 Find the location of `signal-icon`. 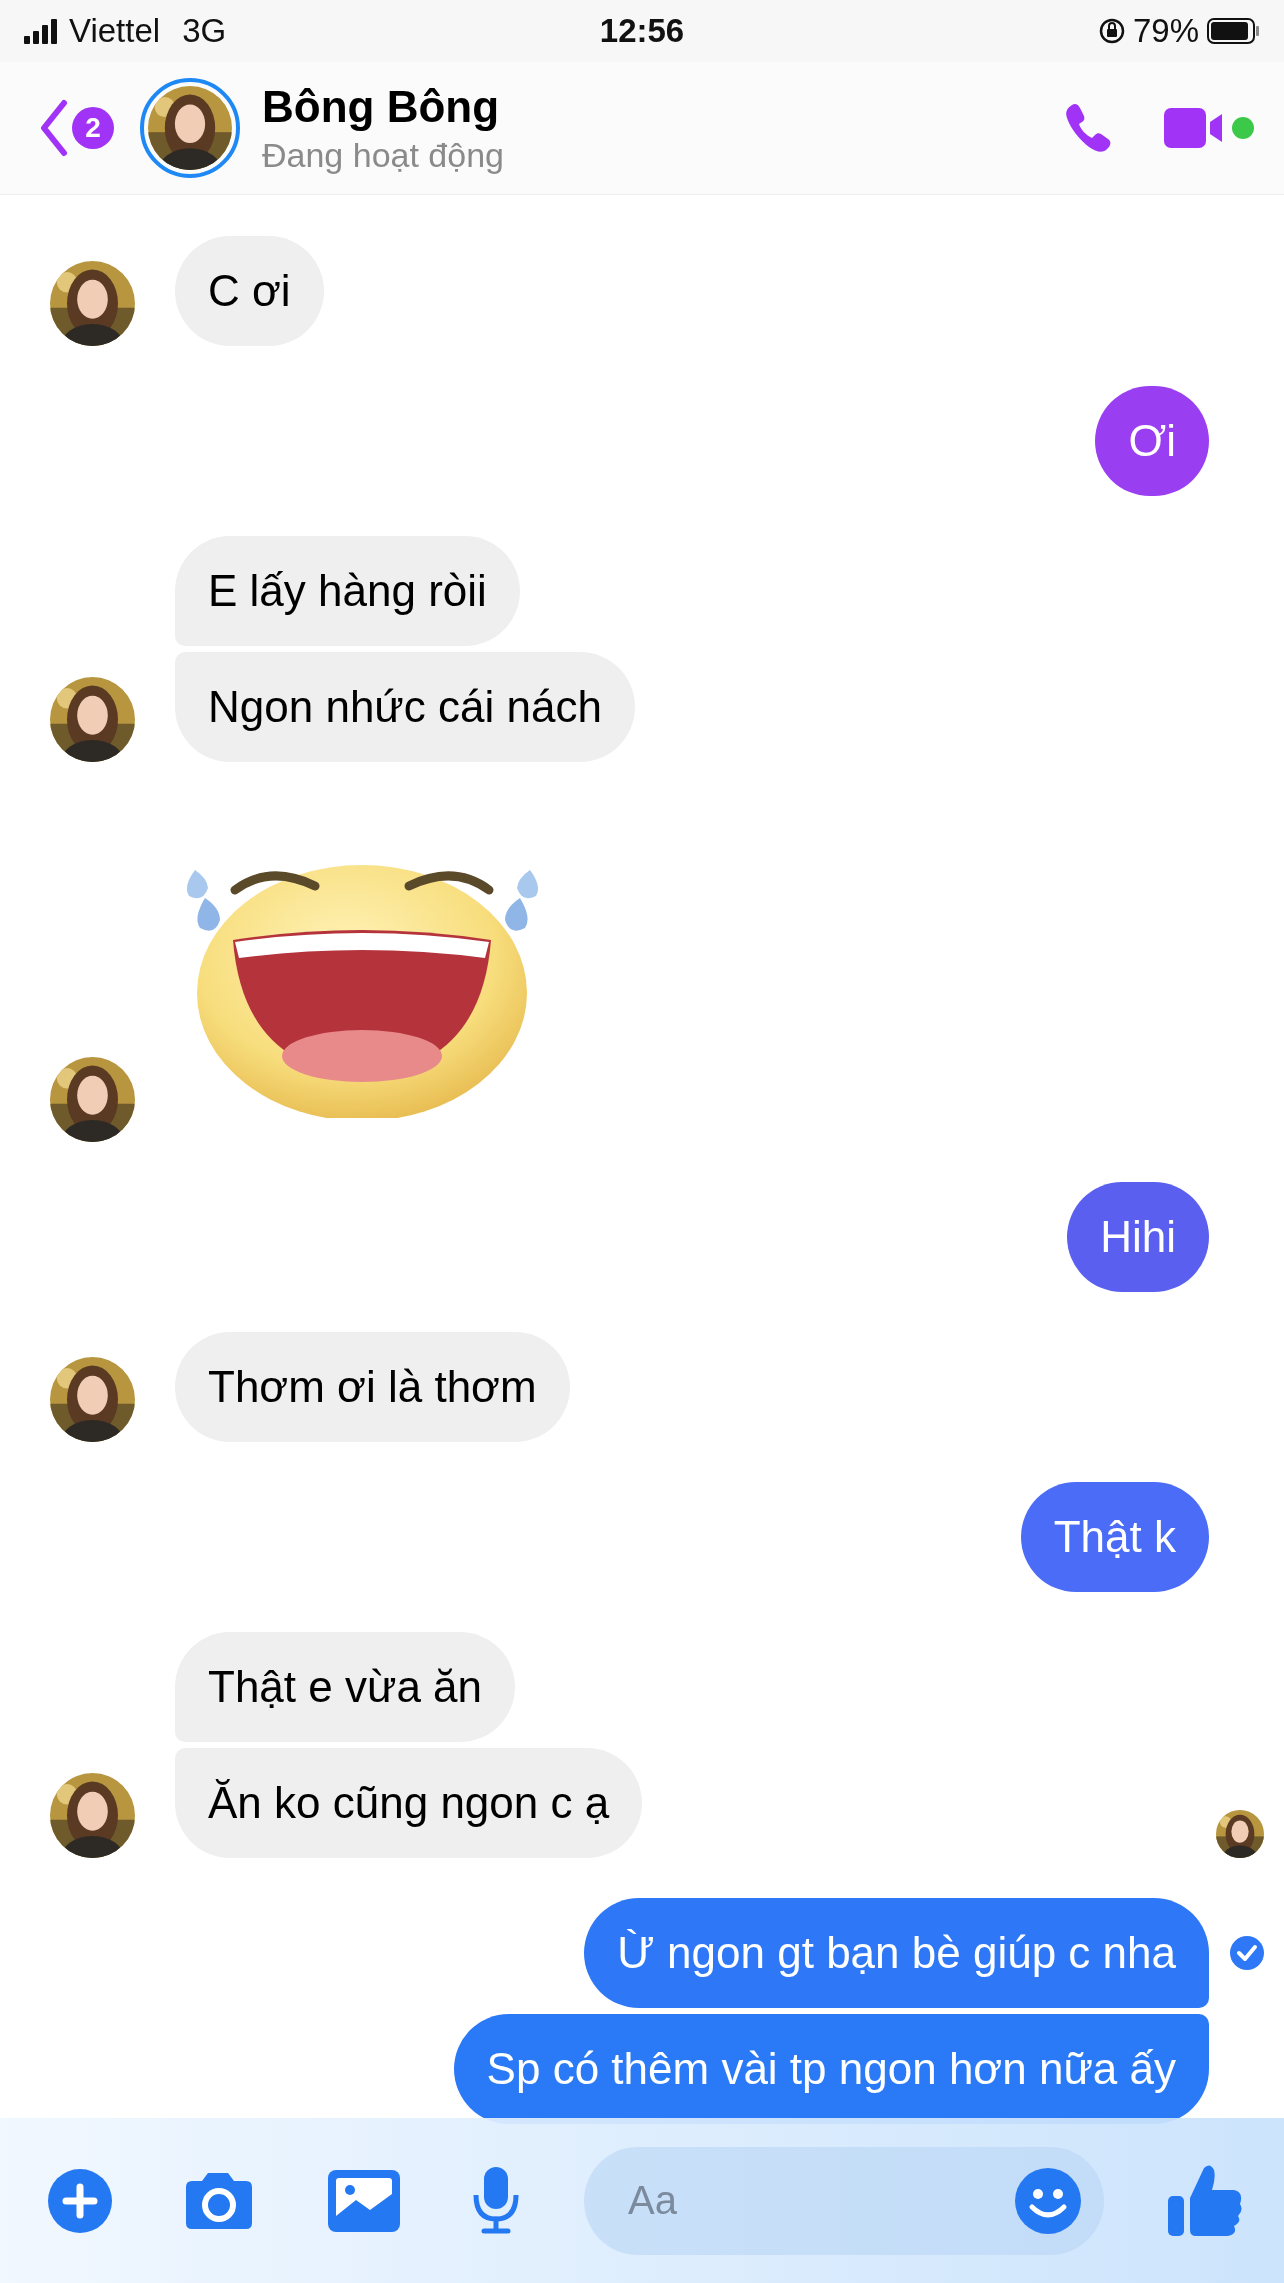

signal-icon is located at coordinates (40, 31).